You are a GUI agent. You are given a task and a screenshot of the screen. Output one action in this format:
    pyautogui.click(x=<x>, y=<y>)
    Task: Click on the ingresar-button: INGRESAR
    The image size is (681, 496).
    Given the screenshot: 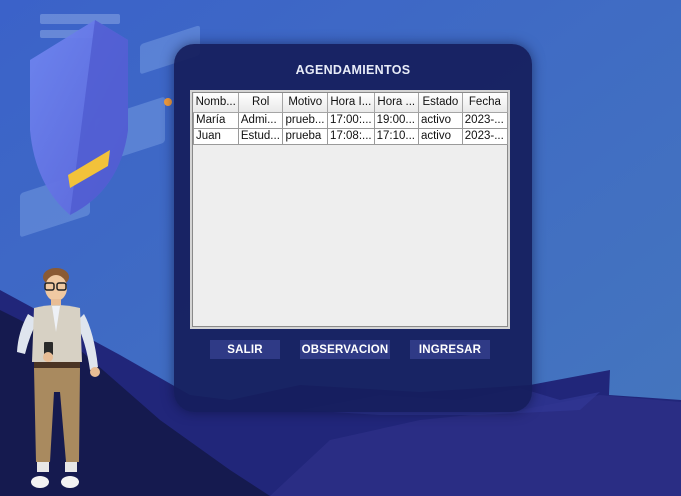 What is the action you would take?
    pyautogui.click(x=450, y=349)
    